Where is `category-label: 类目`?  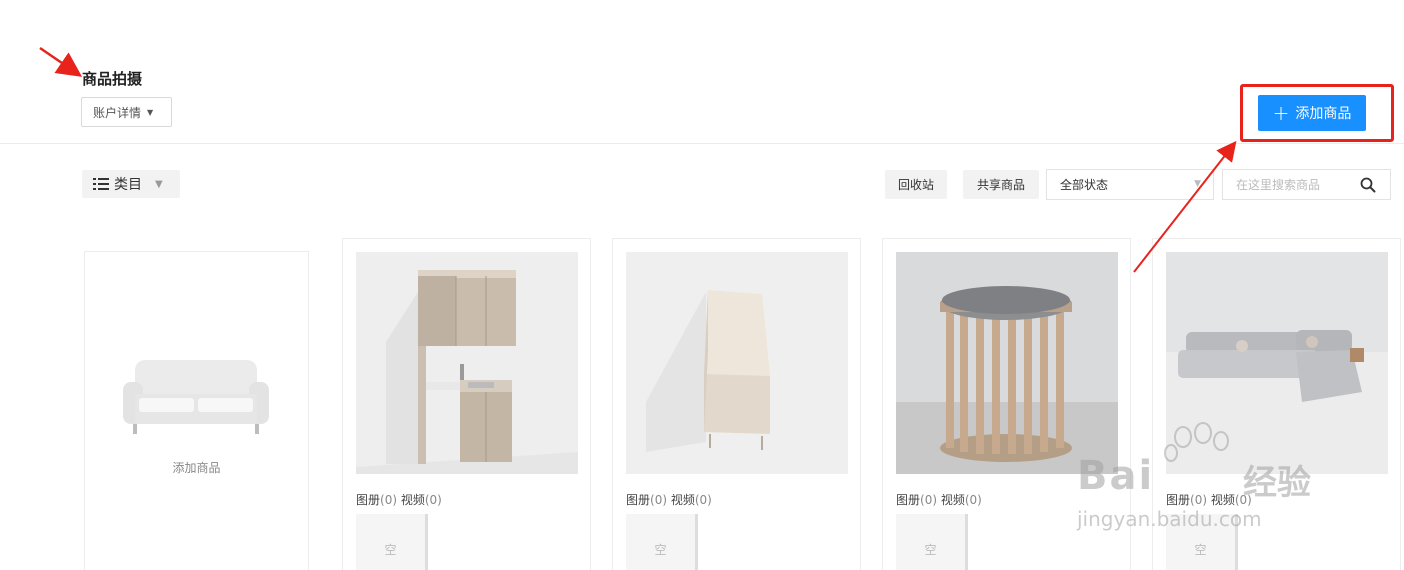
category-label: 类目 is located at coordinates (128, 185).